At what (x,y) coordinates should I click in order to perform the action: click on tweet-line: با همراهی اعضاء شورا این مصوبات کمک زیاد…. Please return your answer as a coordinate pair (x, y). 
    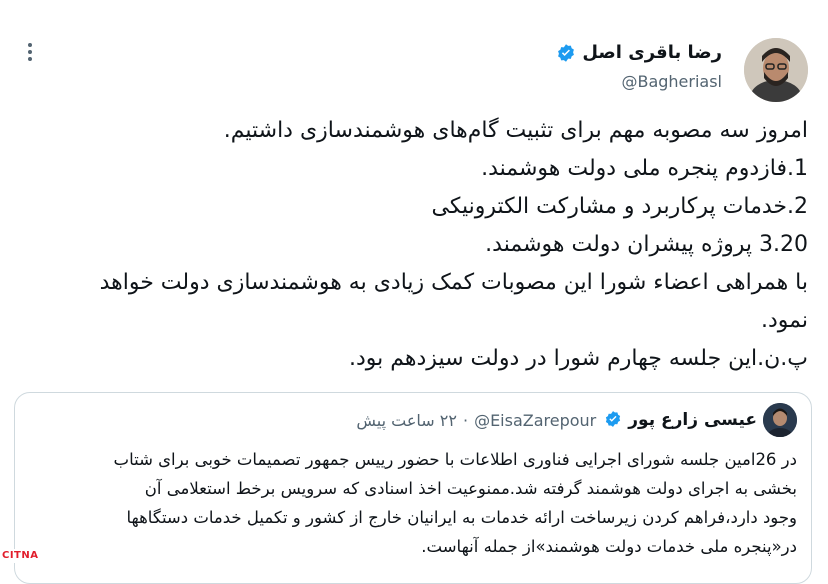
    Looking at the image, I should click on (453, 282).